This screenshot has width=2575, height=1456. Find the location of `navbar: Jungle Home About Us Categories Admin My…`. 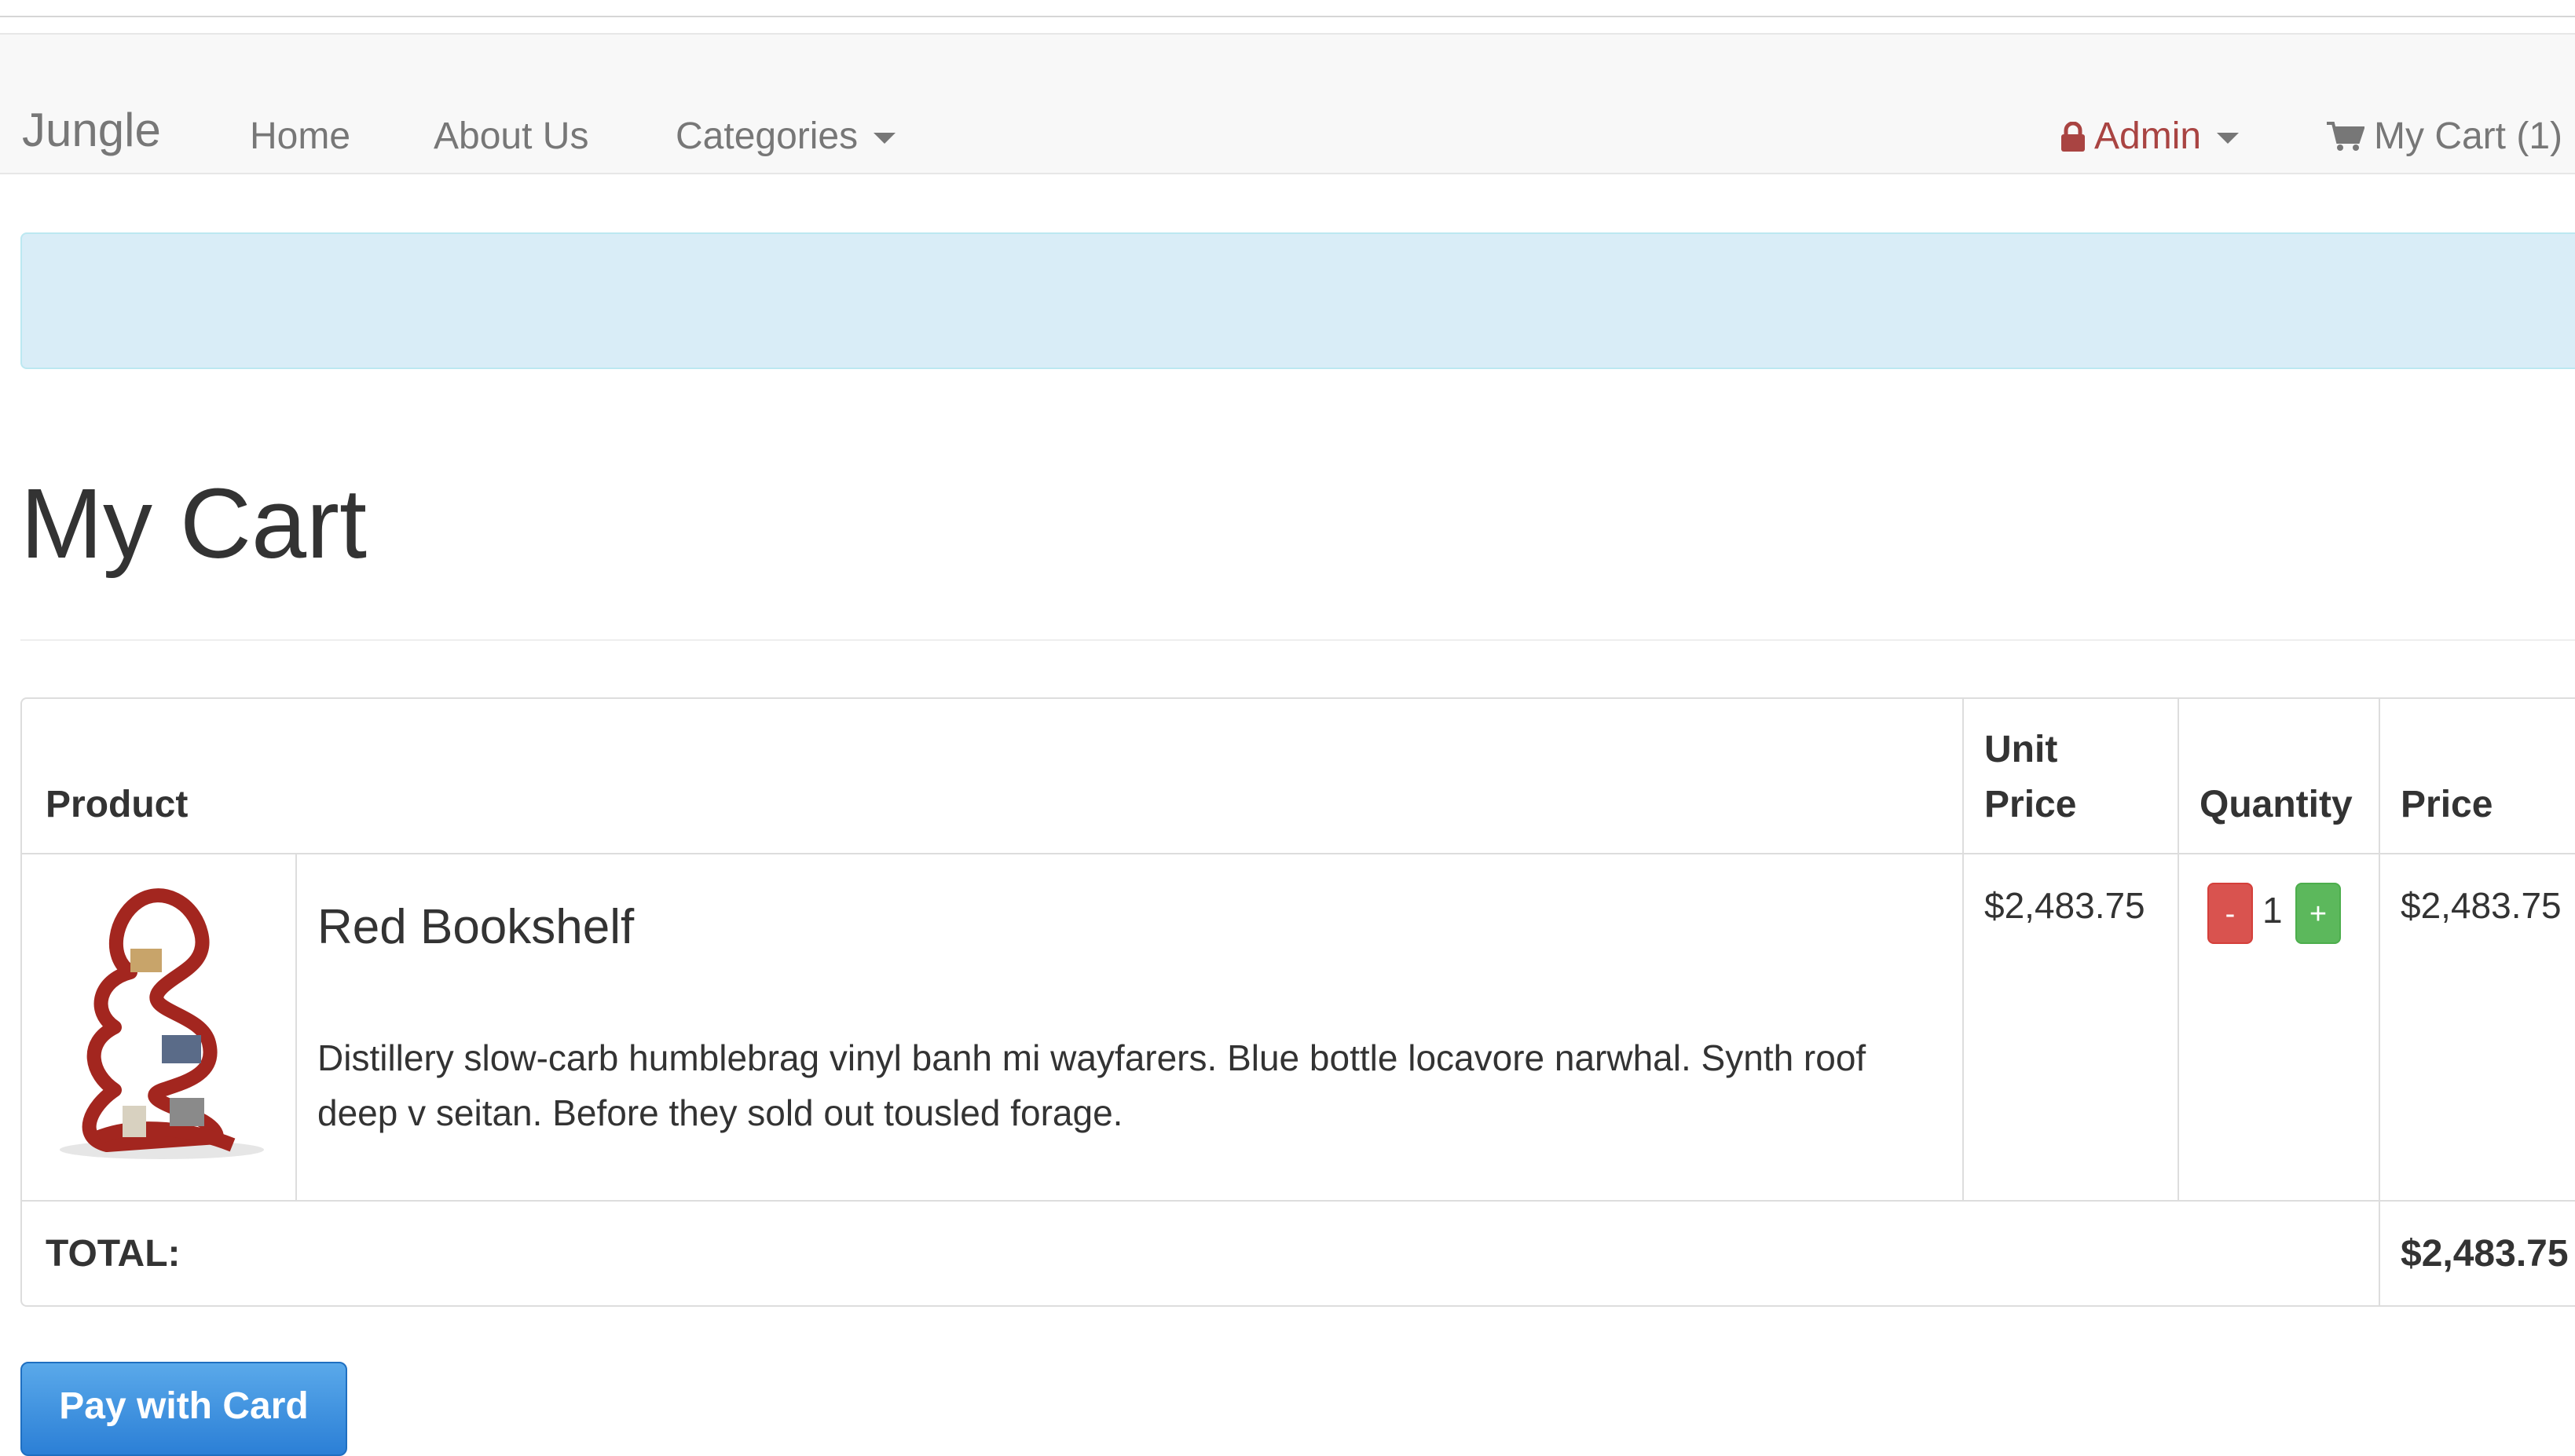

navbar: Jungle Home About Us Categories Admin My… is located at coordinates (1287, 103).